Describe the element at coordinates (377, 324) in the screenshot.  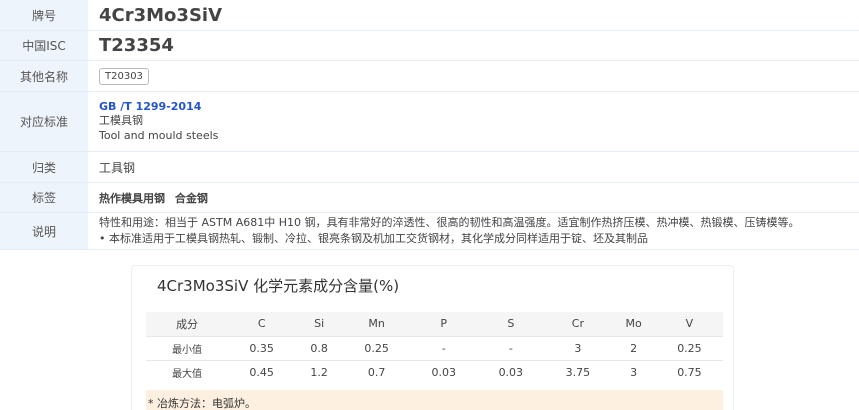
I see `header-cell: Mn` at that location.